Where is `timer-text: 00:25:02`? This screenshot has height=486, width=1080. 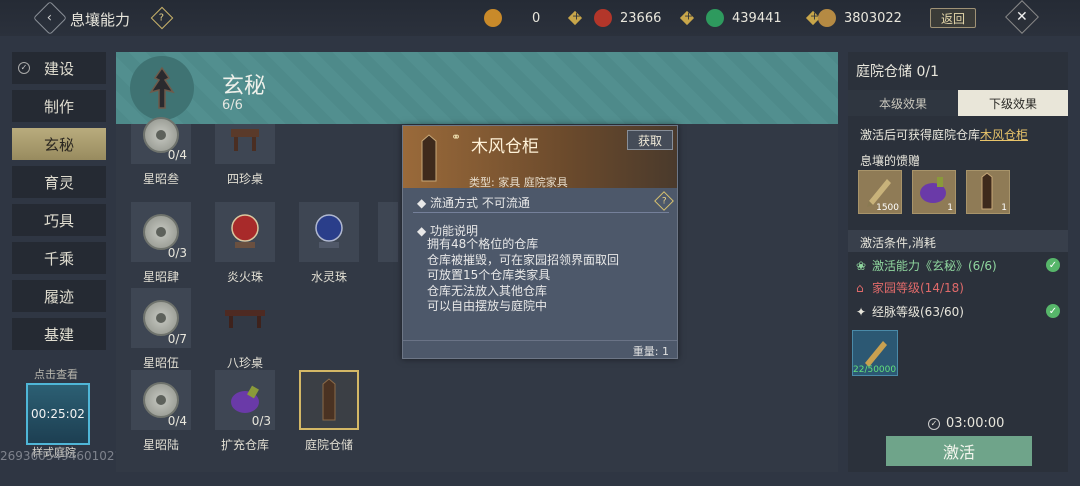
timer-text: 00:25:02 is located at coordinates (58, 414).